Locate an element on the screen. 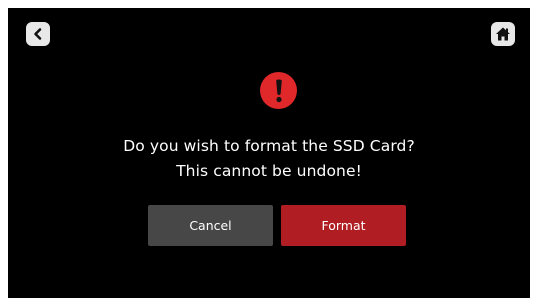  alert-icon is located at coordinates (278, 90).